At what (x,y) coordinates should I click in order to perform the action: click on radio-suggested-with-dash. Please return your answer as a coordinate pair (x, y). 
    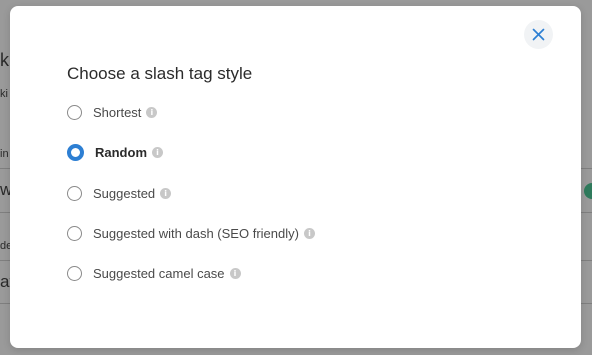
    Looking at the image, I should click on (74, 233).